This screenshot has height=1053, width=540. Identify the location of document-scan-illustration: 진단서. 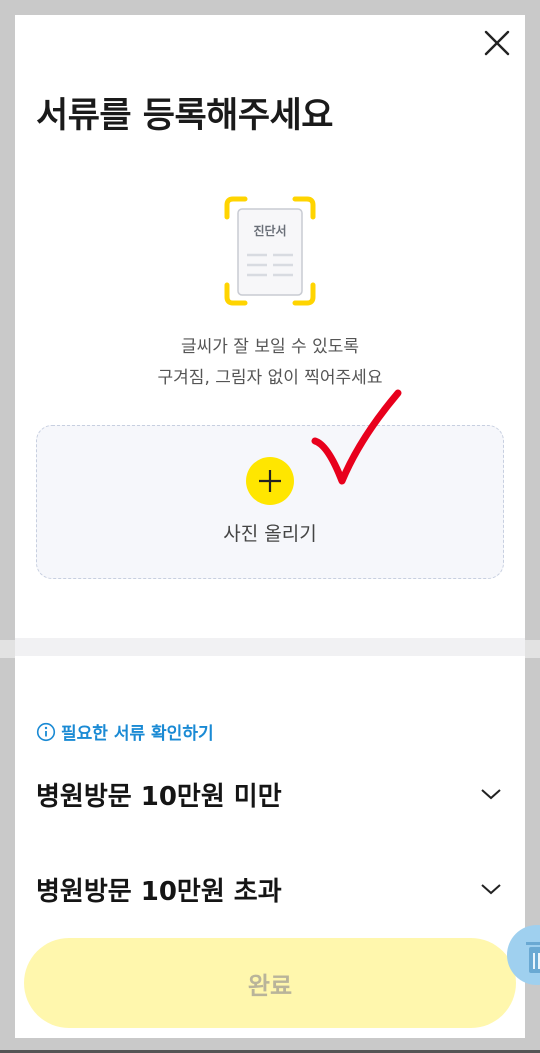
(270, 251).